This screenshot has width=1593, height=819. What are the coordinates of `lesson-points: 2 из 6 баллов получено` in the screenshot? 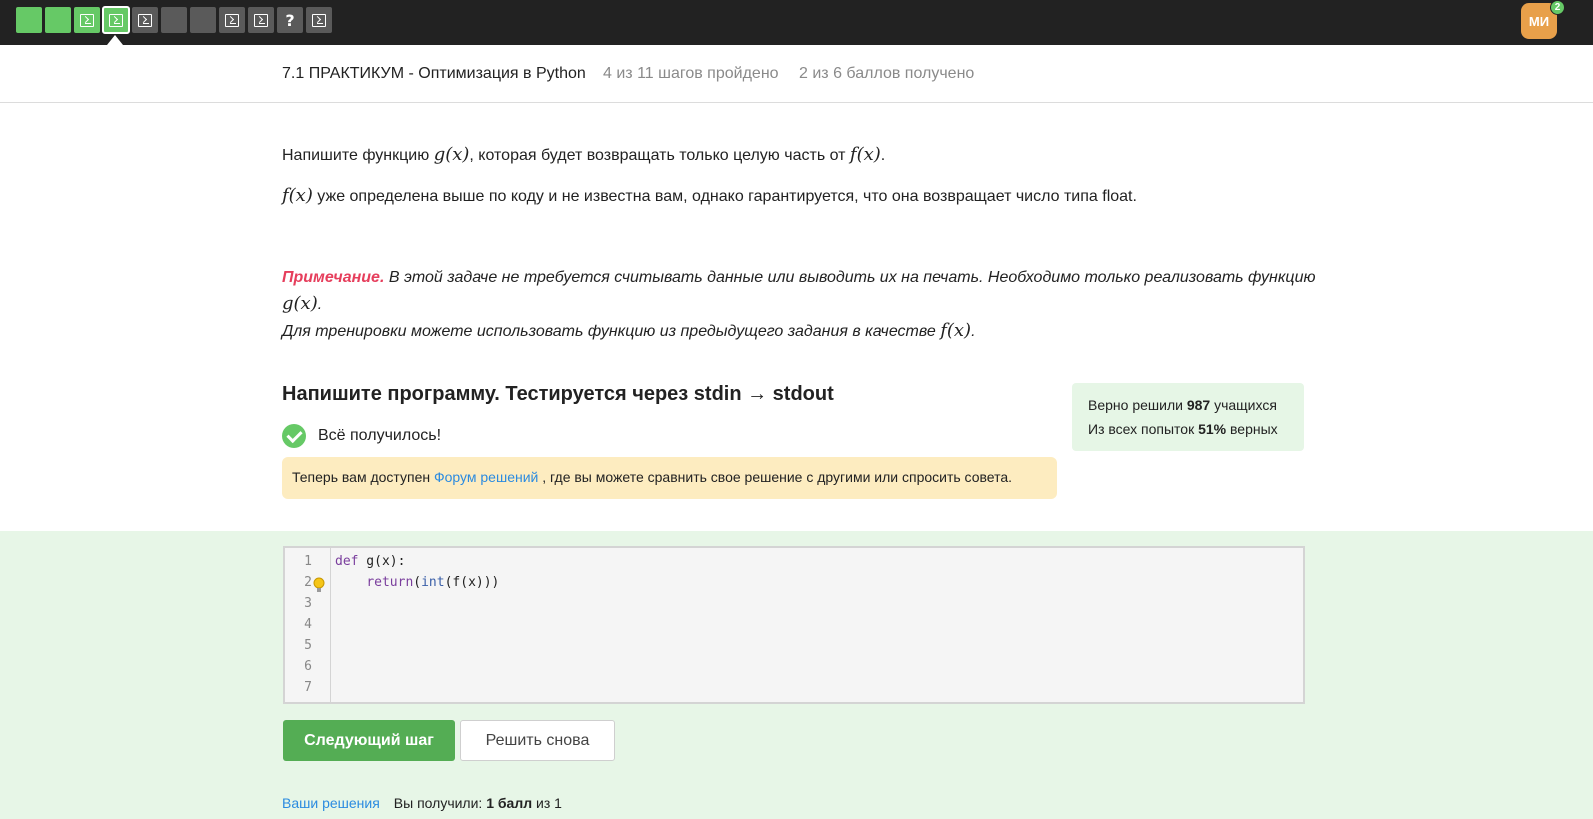 It's located at (887, 73).